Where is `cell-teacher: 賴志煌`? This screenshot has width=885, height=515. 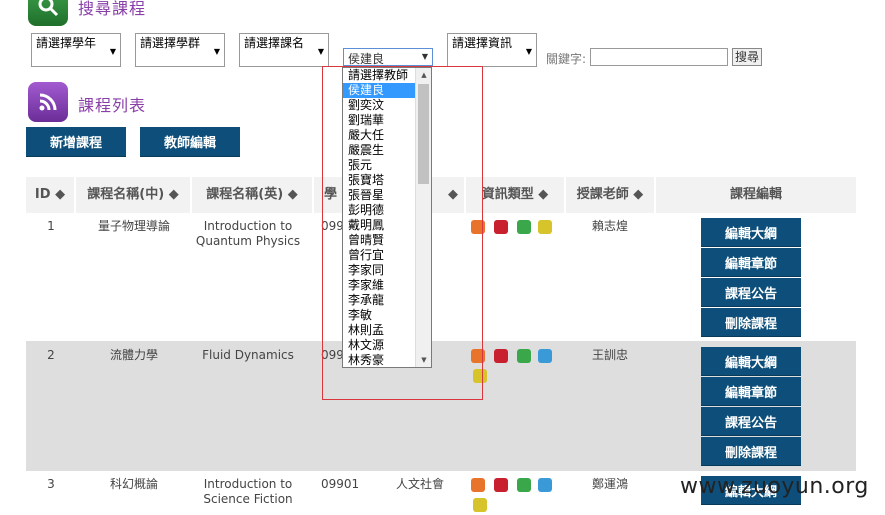
cell-teacher: 賴志煌 is located at coordinates (609, 226).